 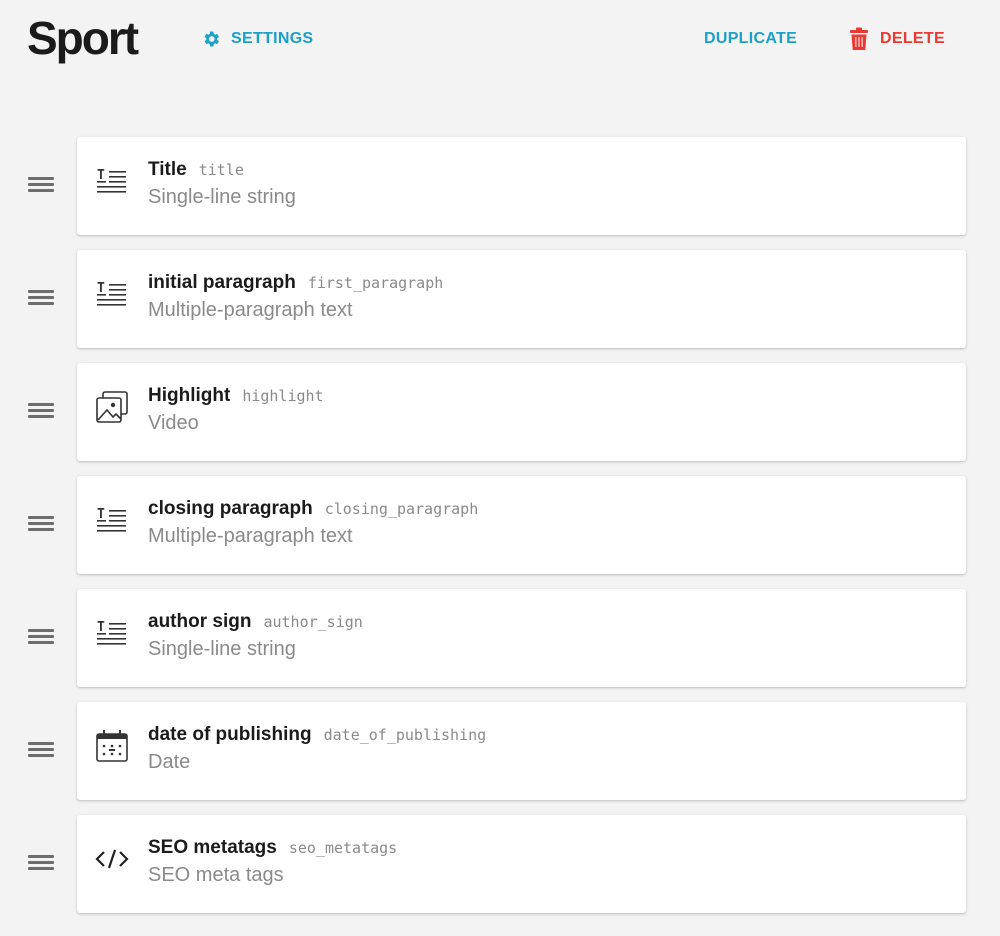 What do you see at coordinates (283, 396) in the screenshot?
I see `field-api-key: highlight` at bounding box center [283, 396].